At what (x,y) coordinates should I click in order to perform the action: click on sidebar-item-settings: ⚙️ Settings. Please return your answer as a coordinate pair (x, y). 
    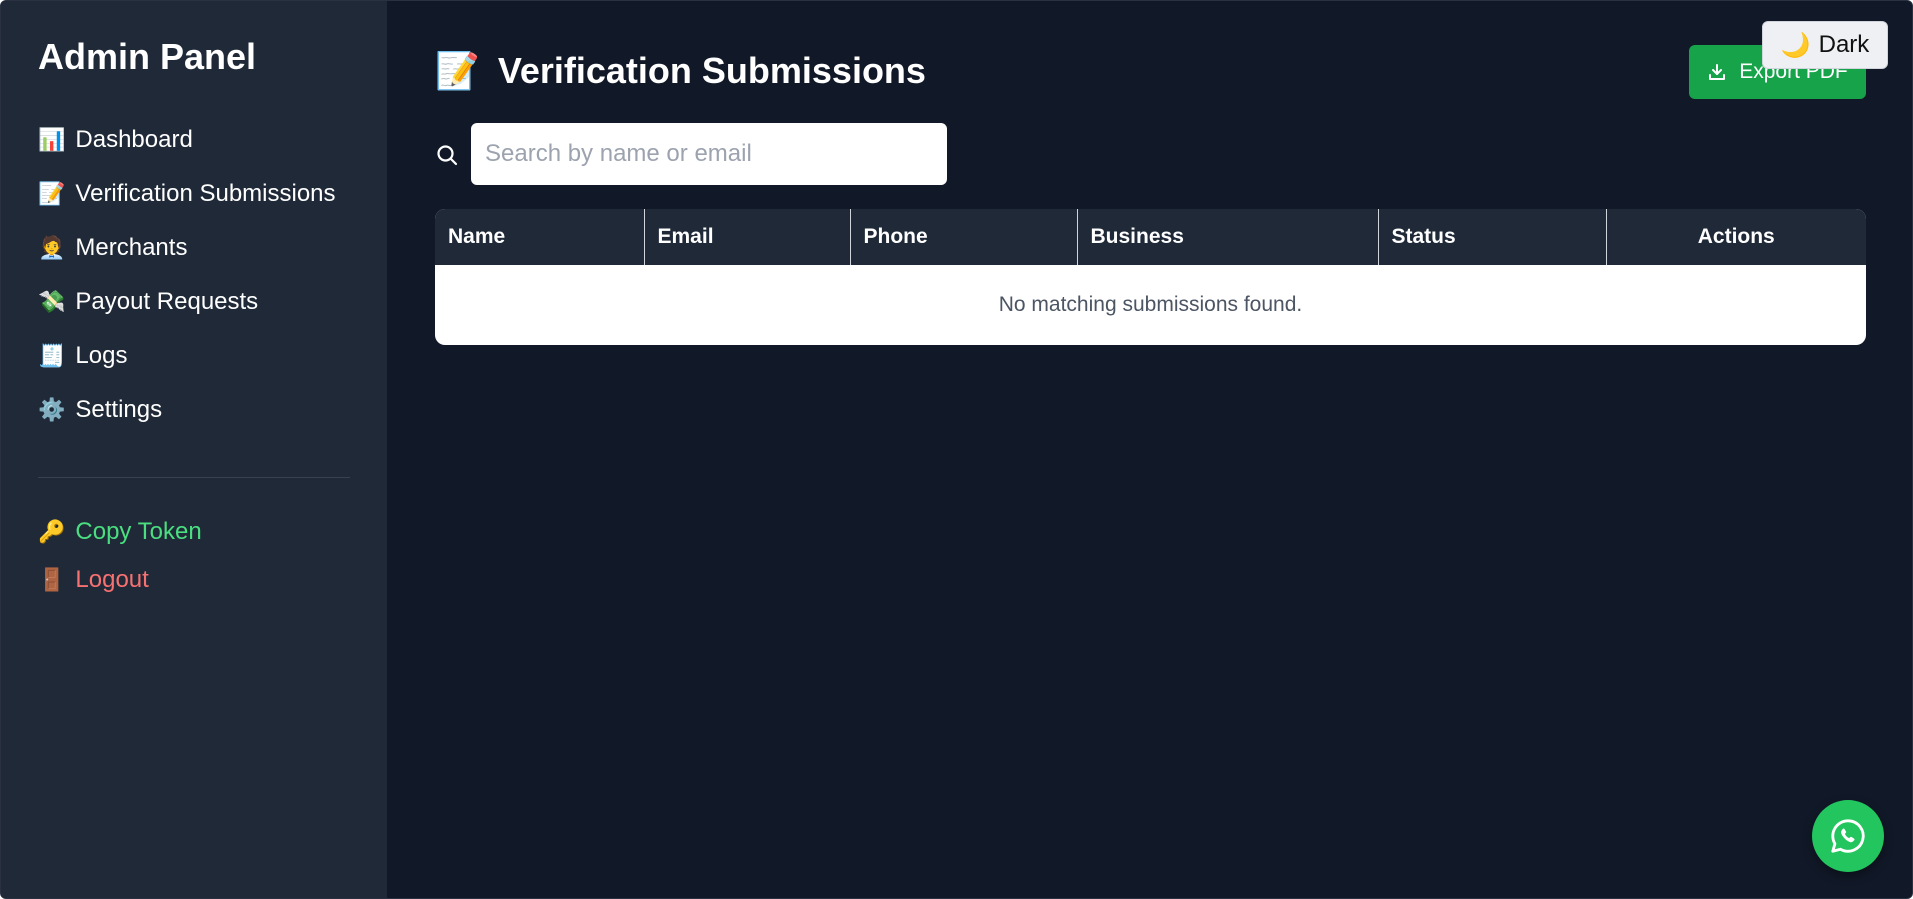
    Looking at the image, I should click on (194, 410).